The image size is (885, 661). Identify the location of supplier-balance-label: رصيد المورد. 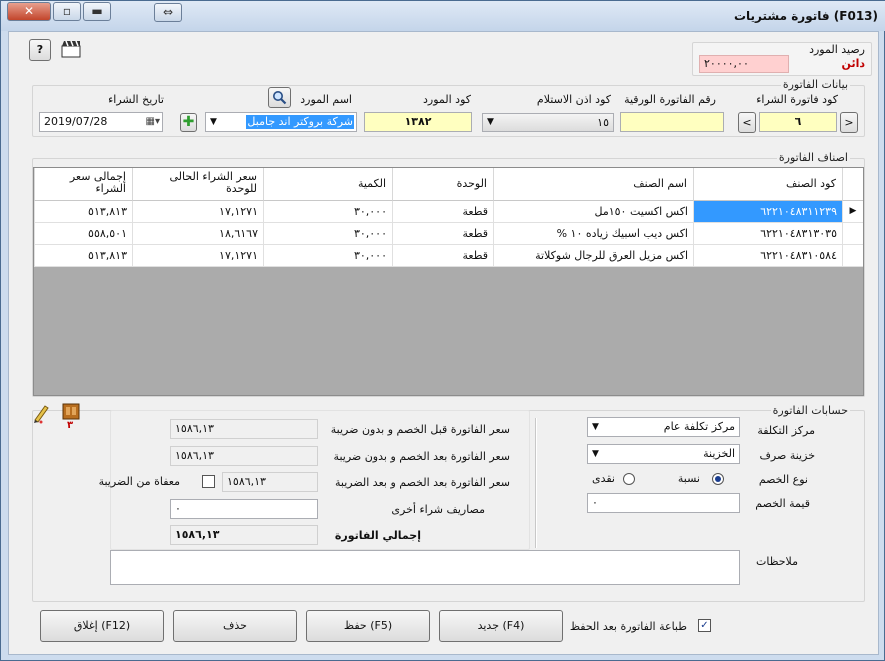
(837, 49).